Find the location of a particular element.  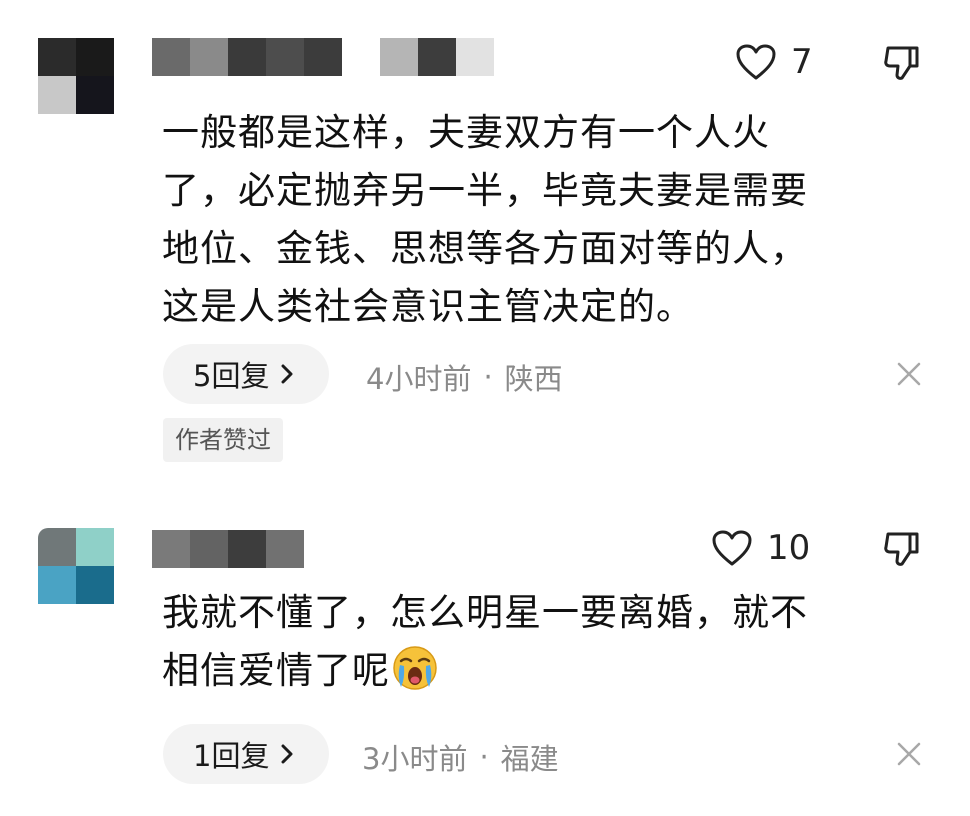

comment-time: 3小时前 is located at coordinates (415, 759).